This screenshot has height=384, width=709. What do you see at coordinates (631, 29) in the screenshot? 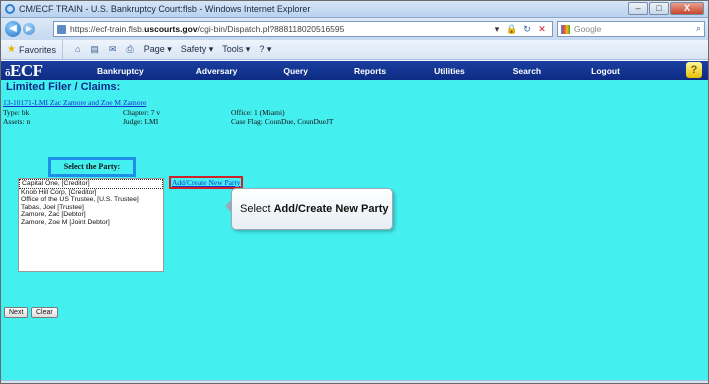
I see `search-input: Google ⌕` at bounding box center [631, 29].